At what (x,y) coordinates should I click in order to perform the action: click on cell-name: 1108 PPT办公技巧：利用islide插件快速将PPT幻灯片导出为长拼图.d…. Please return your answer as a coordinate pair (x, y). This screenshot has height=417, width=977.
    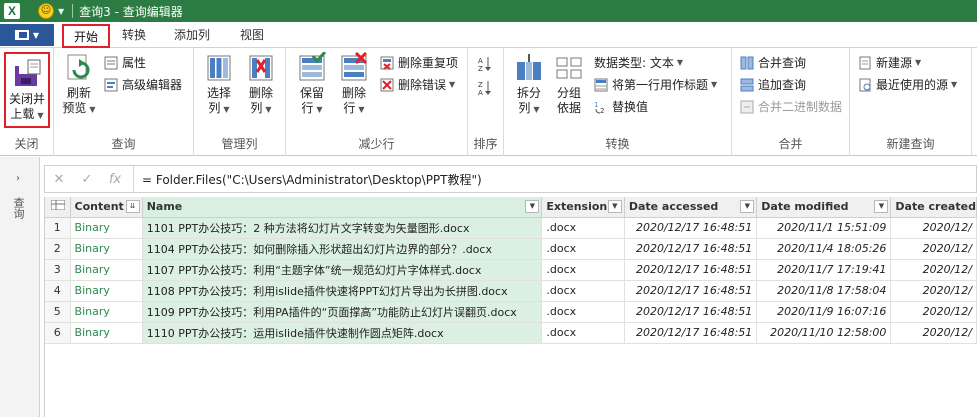
    Looking at the image, I should click on (342, 291).